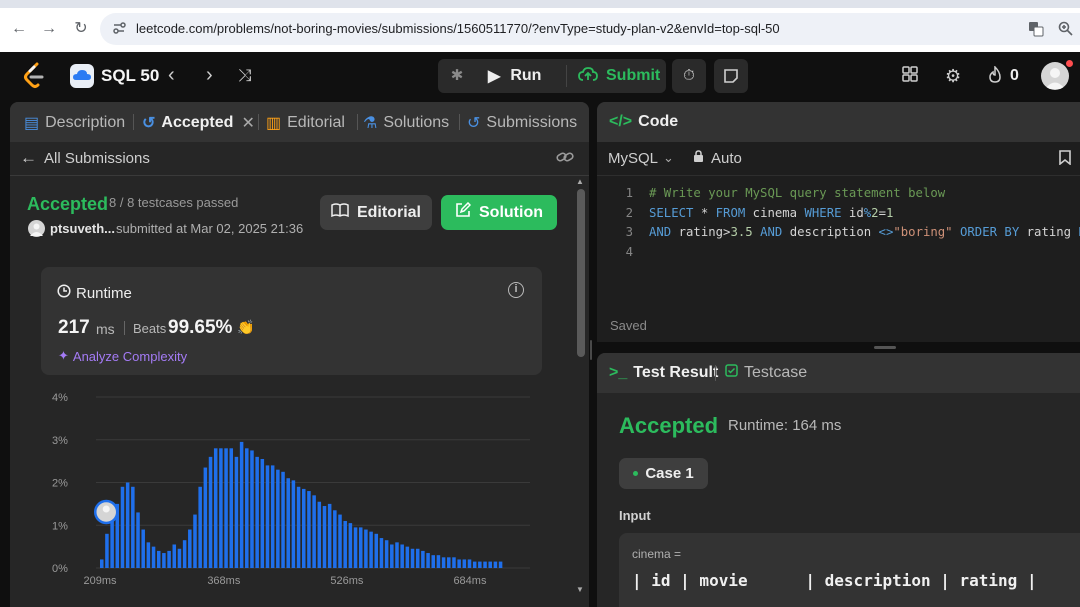  What do you see at coordinates (49, 29) in the screenshot?
I see `forward-icon: →` at bounding box center [49, 29].